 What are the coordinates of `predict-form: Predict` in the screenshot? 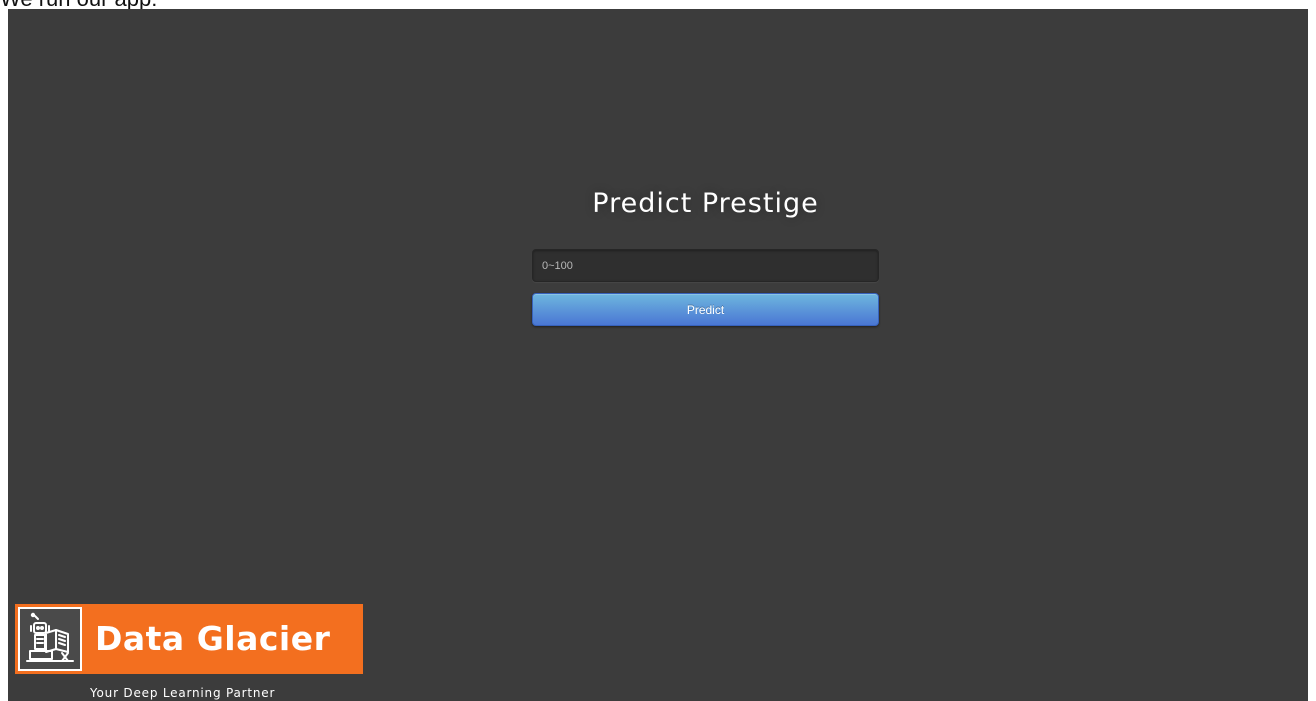 It's located at (705, 287).